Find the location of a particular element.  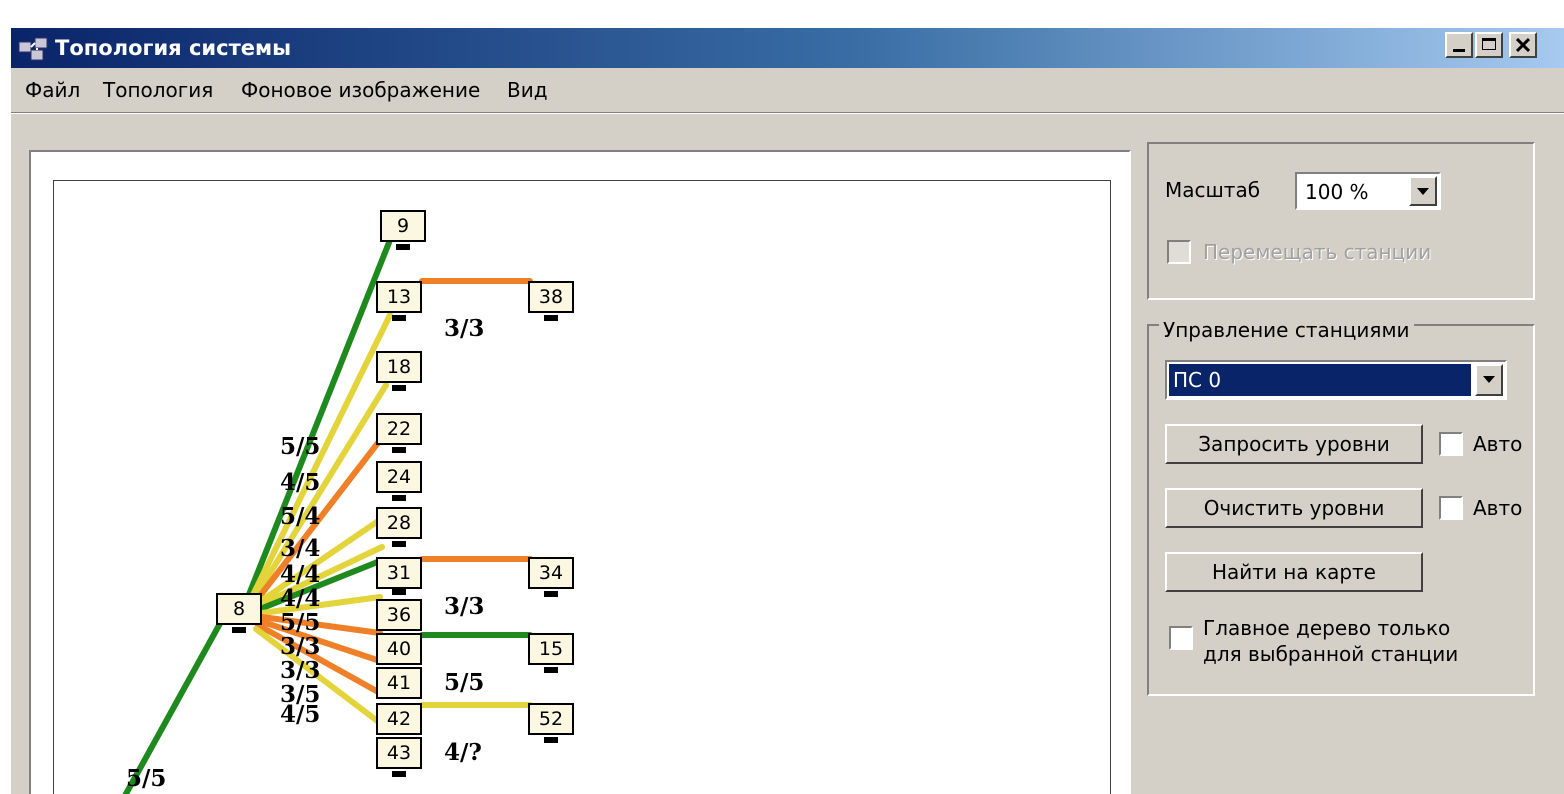

station-node-31: 31 is located at coordinates (399, 573).